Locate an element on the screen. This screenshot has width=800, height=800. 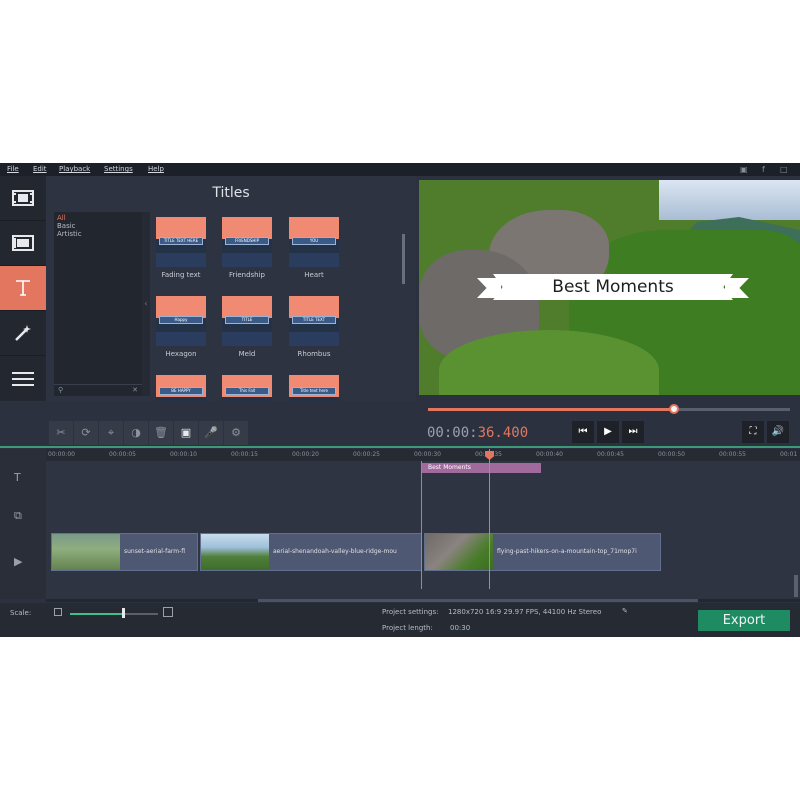
timeline-scrollbar is located at coordinates (423, 600).